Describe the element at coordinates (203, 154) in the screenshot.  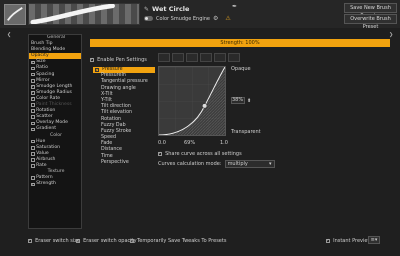
I see `share-curve-label: Share curve across all settings` at that location.